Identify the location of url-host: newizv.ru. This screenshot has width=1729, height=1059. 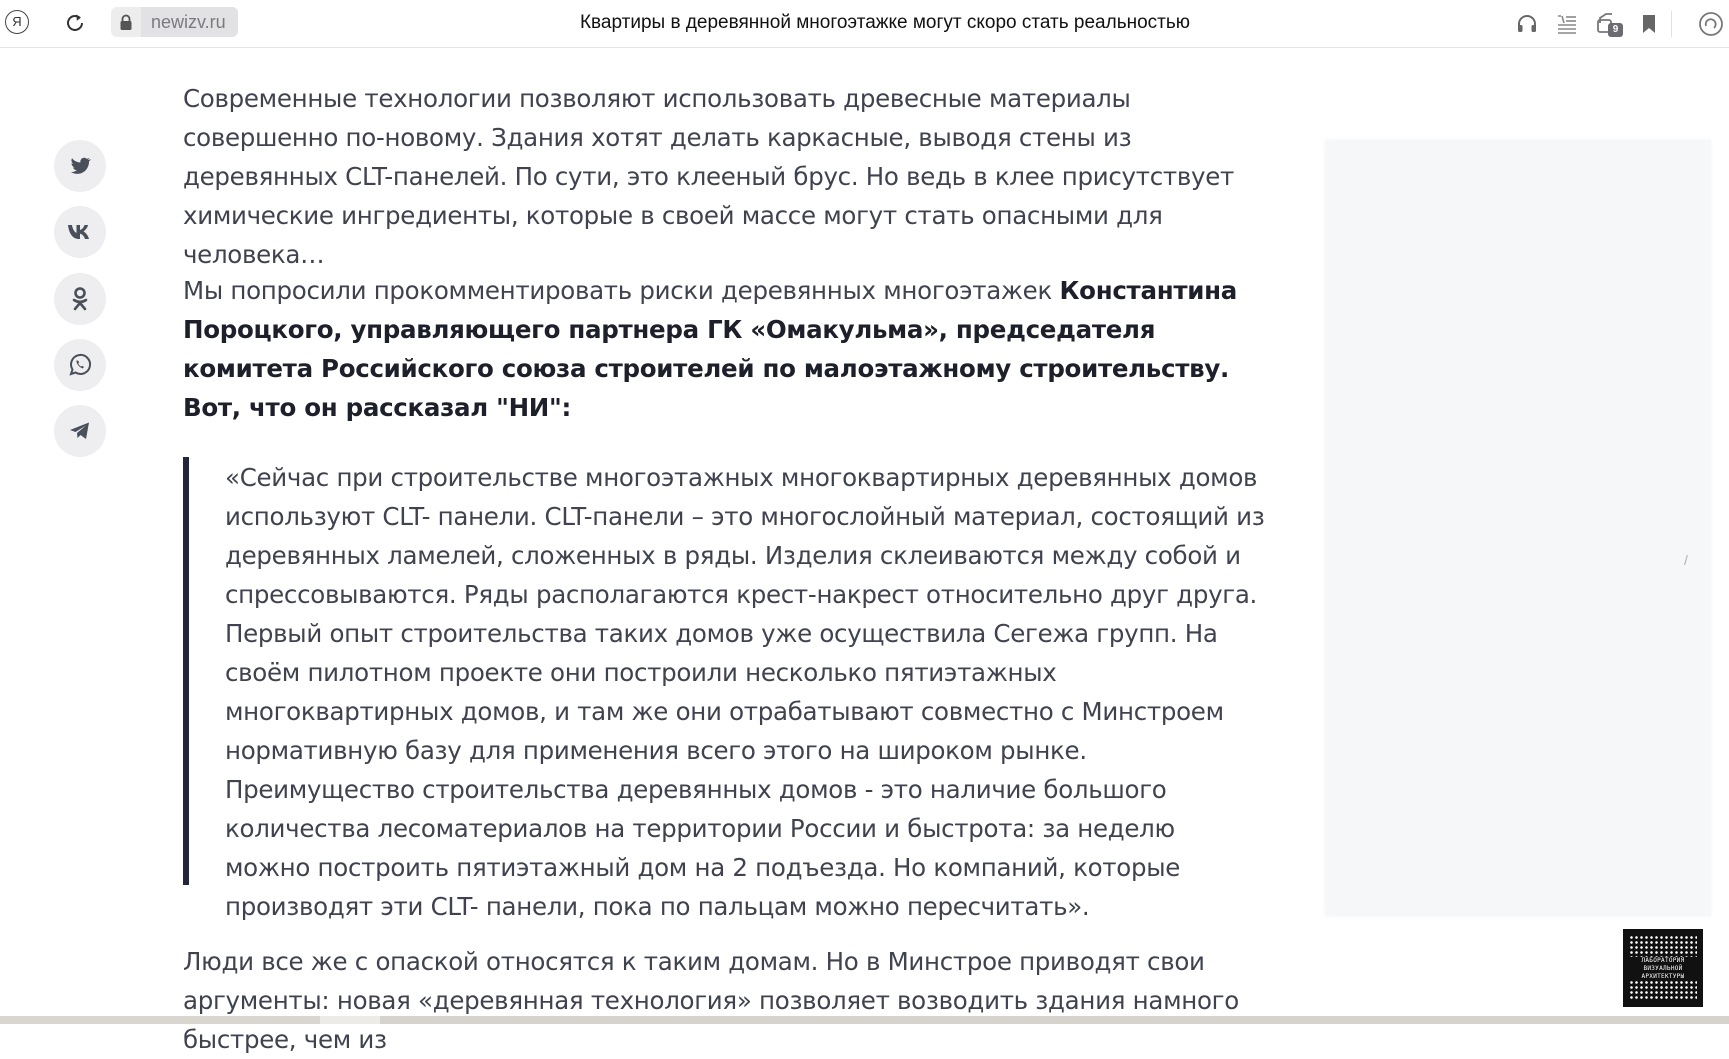
(189, 22).